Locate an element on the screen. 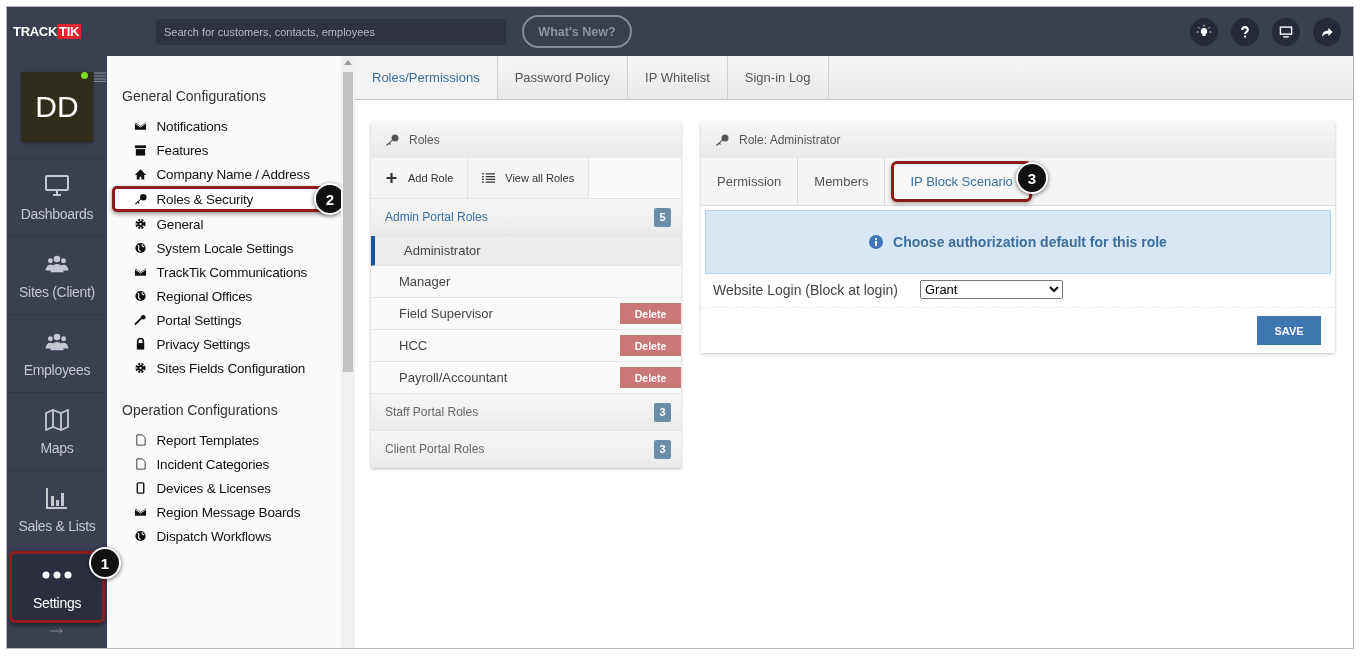 The image size is (1361, 657). map-icon is located at coordinates (57, 419).